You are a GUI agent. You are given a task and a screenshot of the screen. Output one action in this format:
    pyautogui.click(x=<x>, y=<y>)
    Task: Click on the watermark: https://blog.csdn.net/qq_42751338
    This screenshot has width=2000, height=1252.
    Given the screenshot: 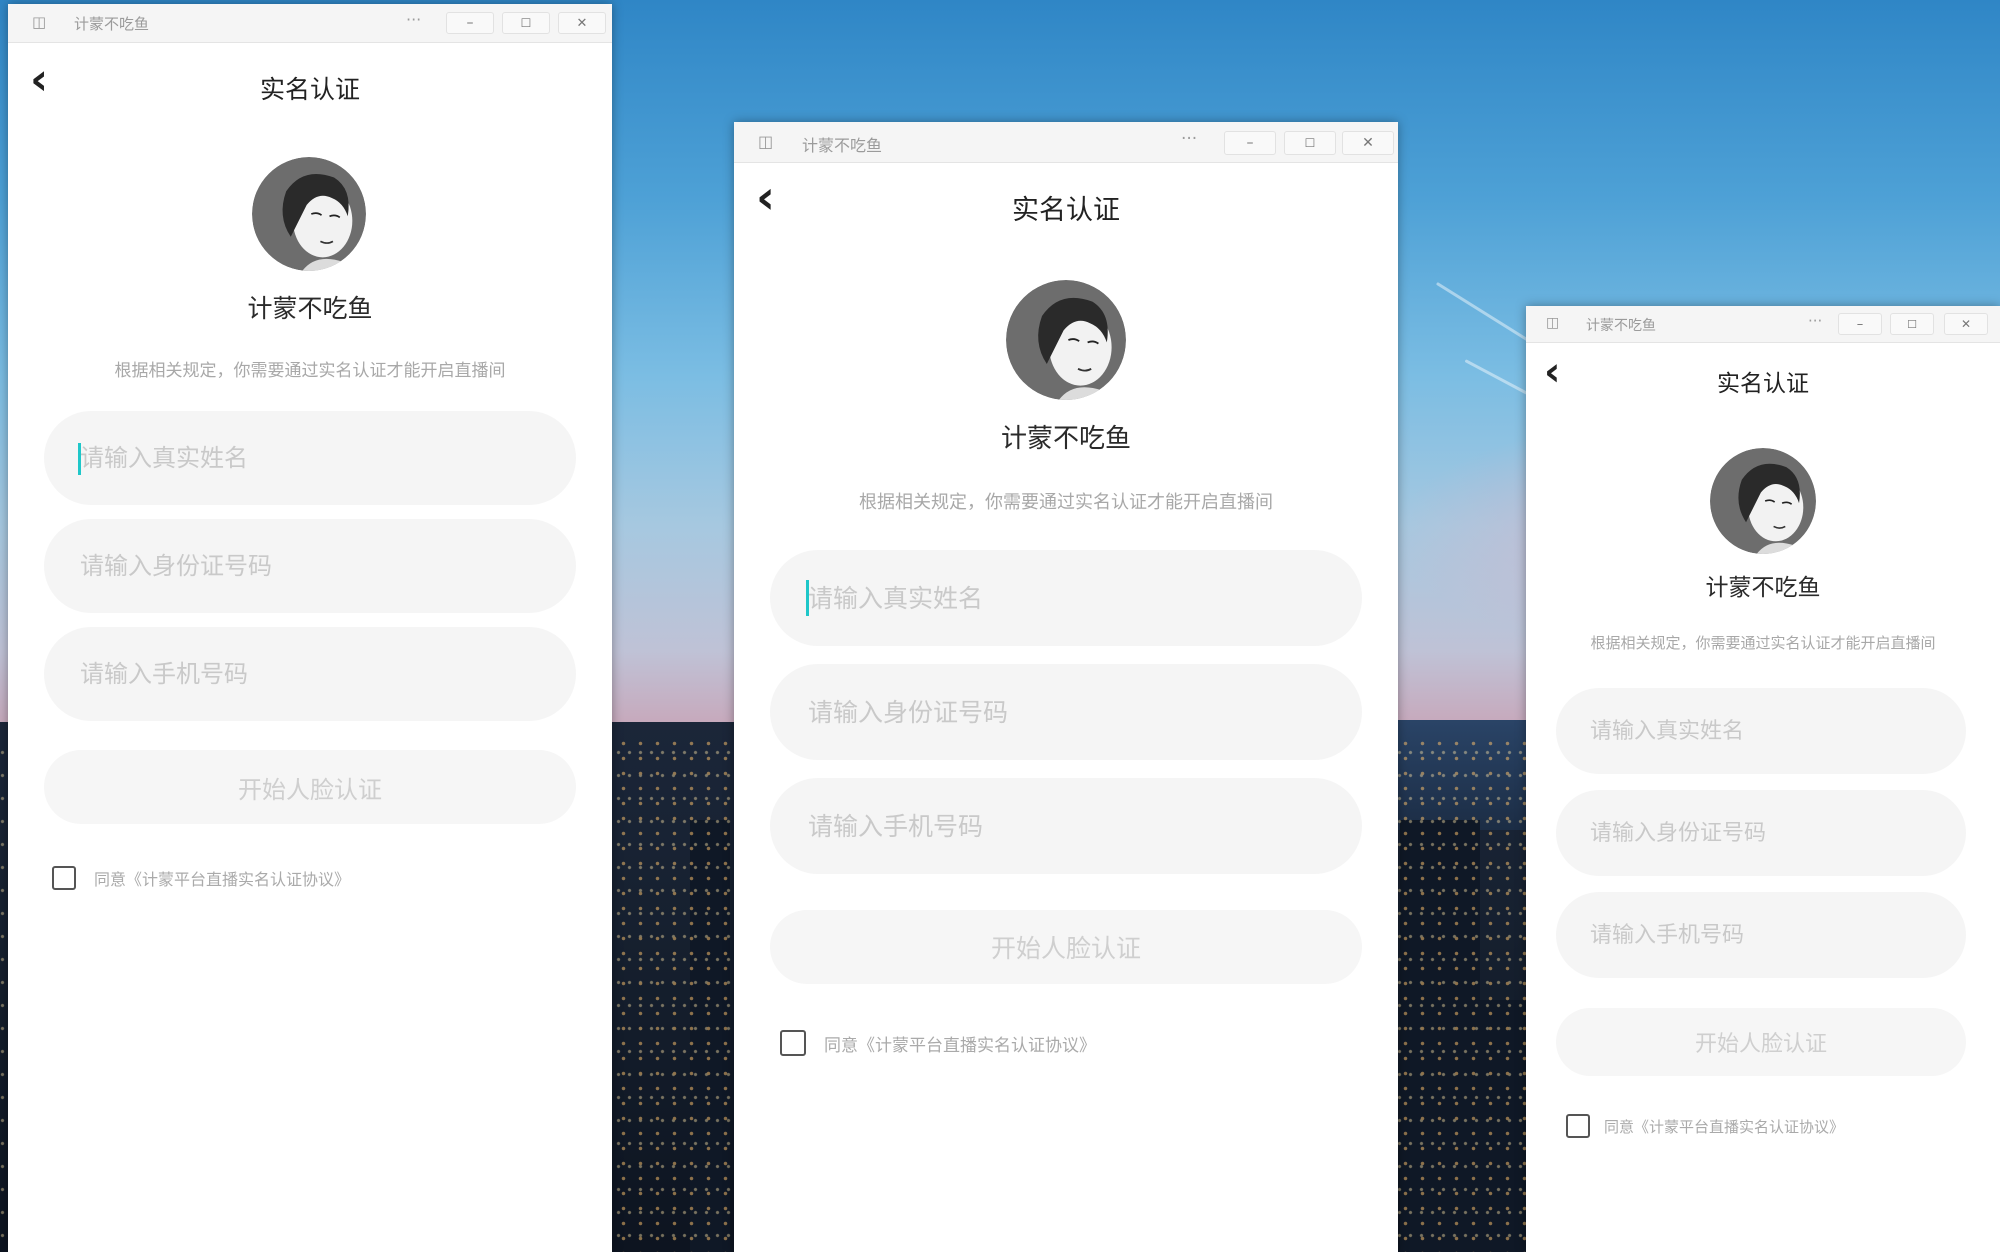 What is the action you would take?
    pyautogui.click(x=1854, y=1235)
    